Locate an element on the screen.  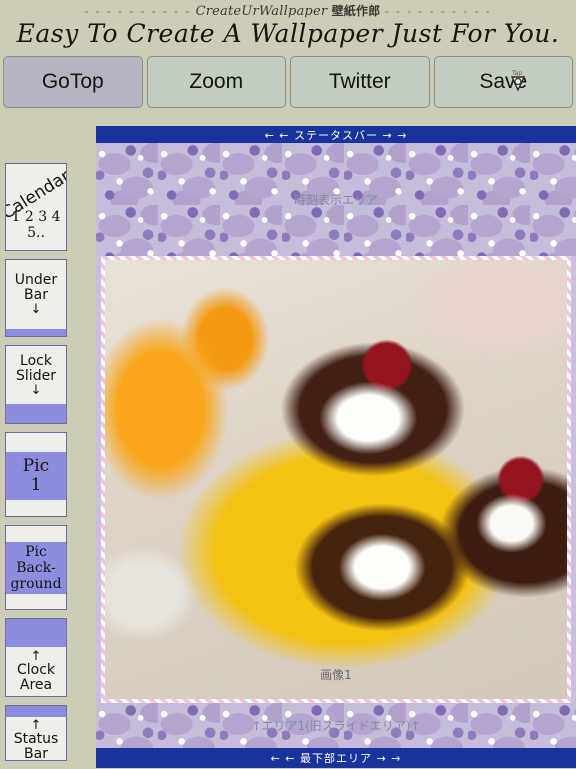
sidebar-item-pic-background-label-3: ground is located at coordinates (36, 584).